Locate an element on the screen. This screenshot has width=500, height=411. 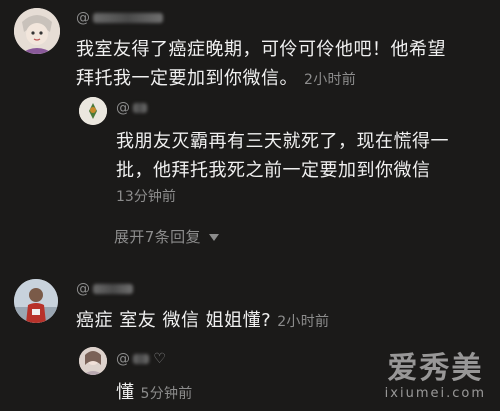
comment-text-line: 癌症 室友 微信 姐姐懂? 2小时前 is located at coordinates (203, 320).